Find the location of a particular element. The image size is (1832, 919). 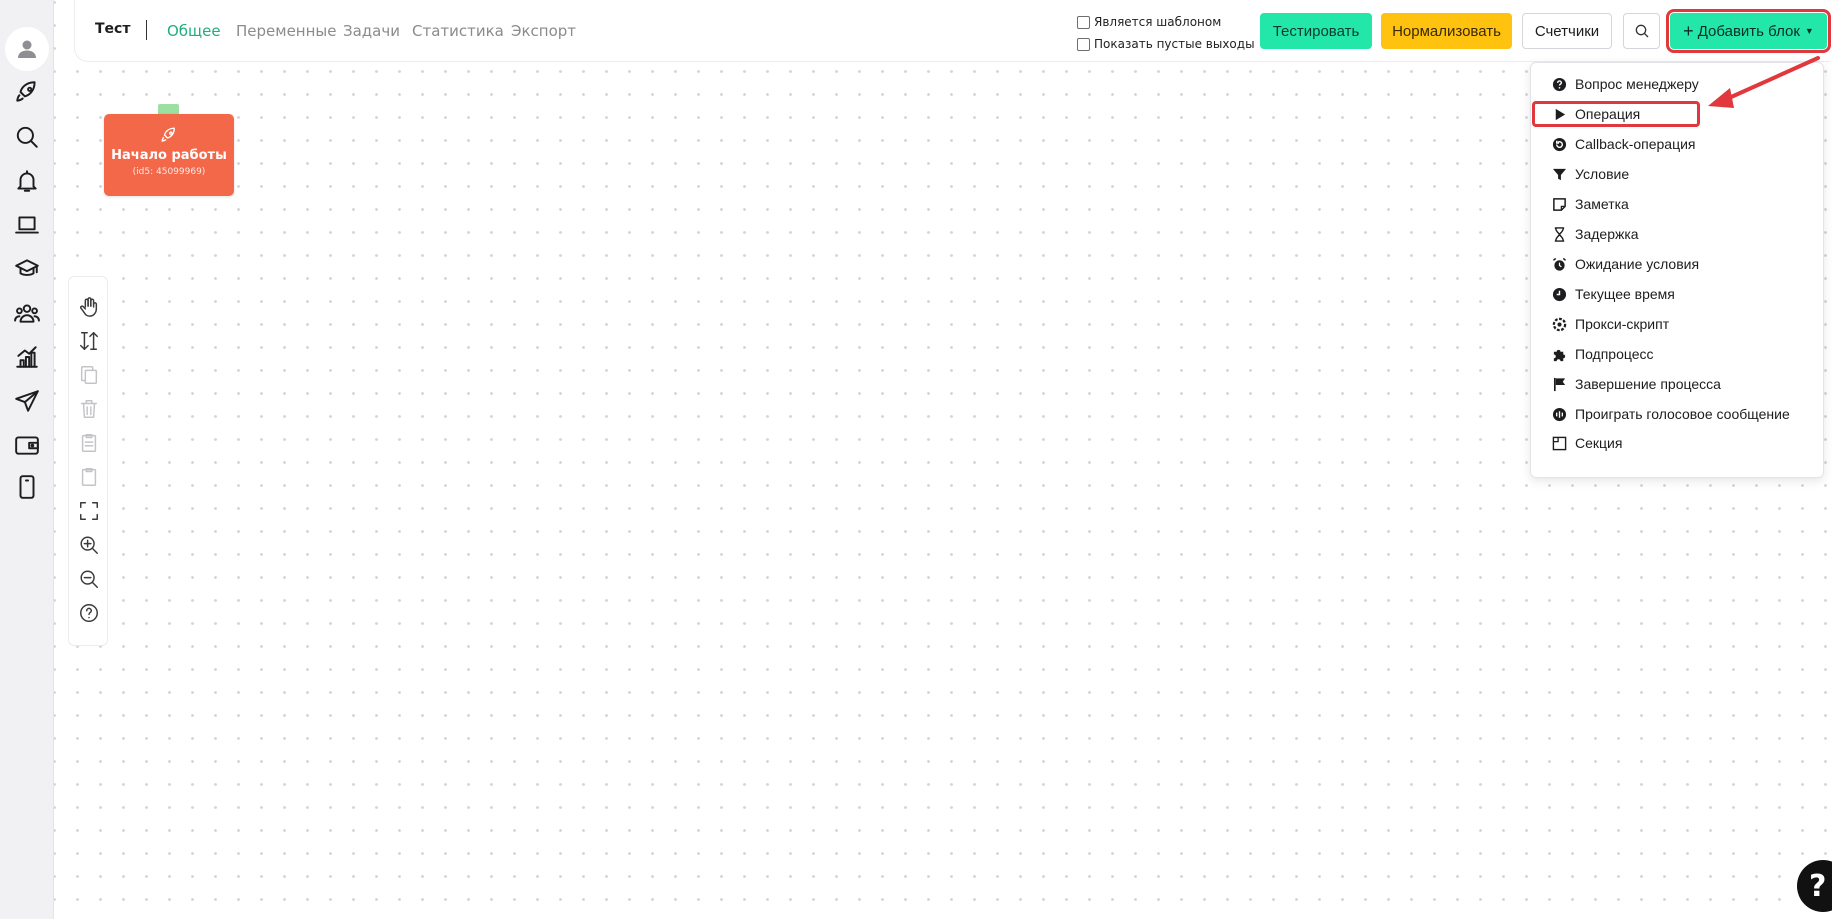

proxy-icon is located at coordinates (1559, 324).